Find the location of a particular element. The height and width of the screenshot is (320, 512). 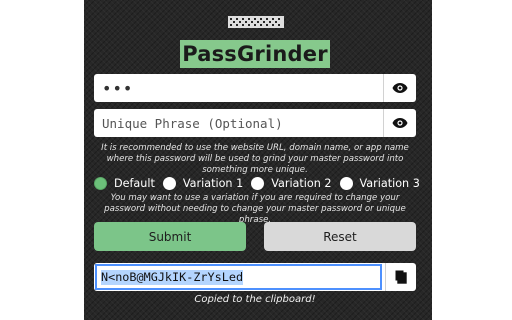

variation-option-default: Default is located at coordinates (124, 183).